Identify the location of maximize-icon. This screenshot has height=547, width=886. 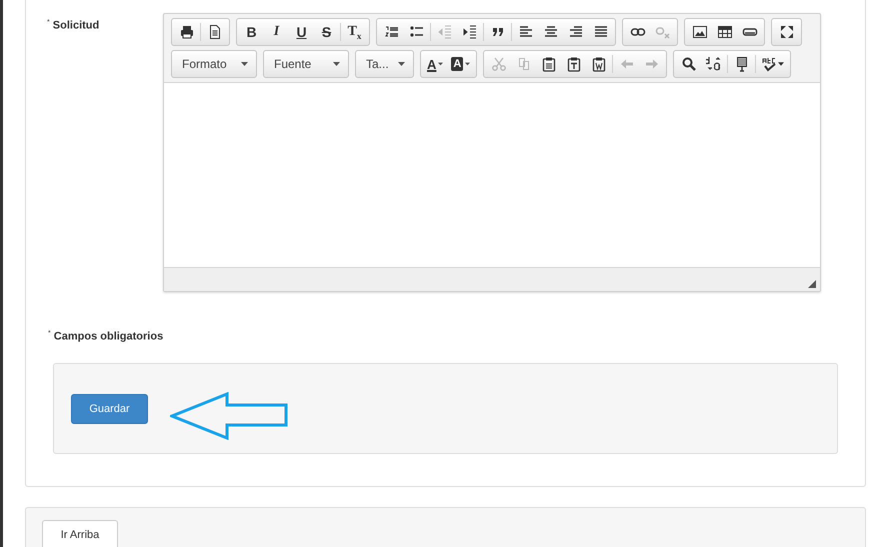
(786, 32).